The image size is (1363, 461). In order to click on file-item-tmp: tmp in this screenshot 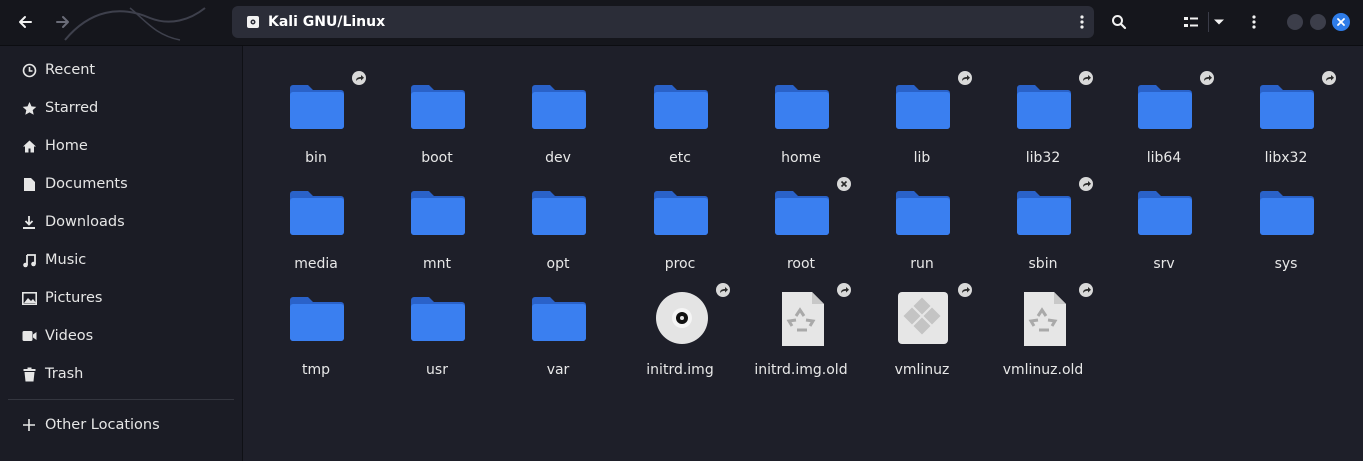, I will do `click(316, 322)`.